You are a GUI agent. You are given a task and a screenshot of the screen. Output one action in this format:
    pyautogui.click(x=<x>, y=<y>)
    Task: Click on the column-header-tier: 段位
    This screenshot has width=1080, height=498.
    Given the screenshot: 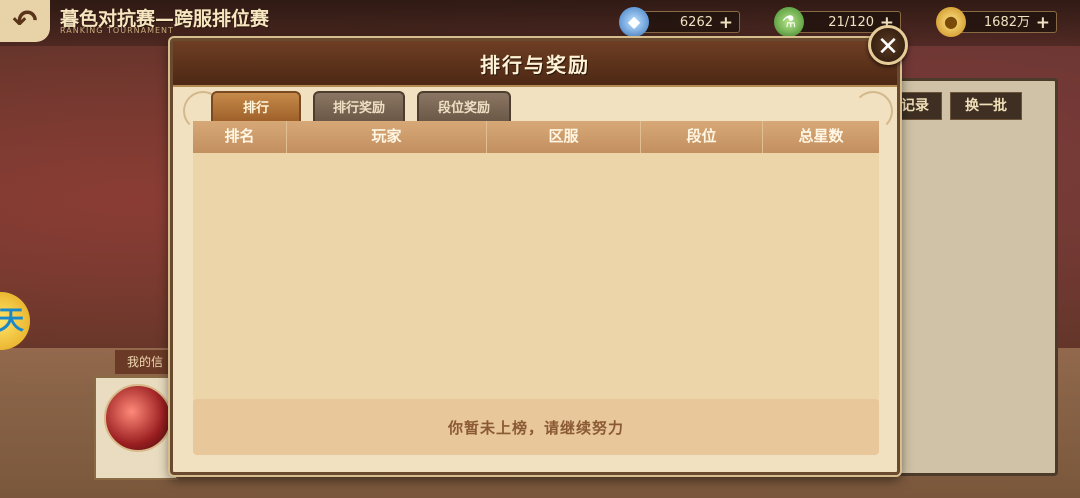 What is the action you would take?
    pyautogui.click(x=702, y=137)
    